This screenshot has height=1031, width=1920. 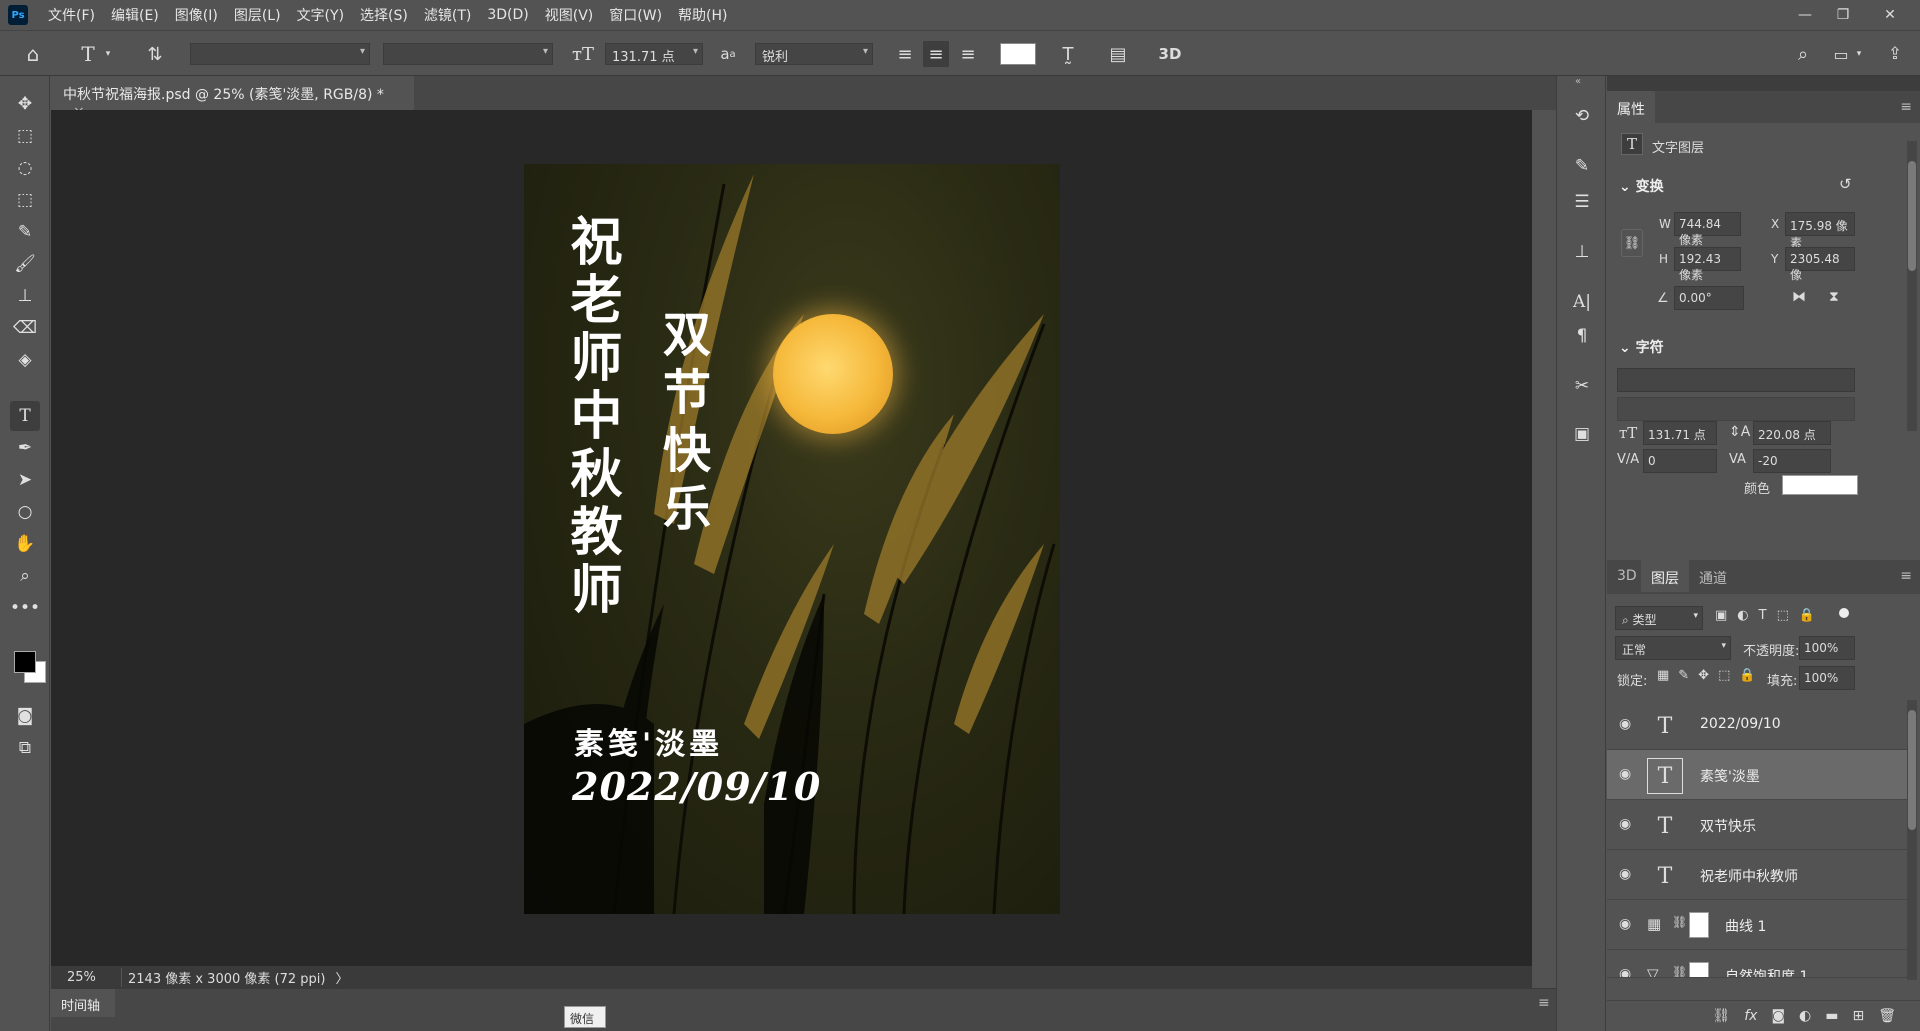 I want to click on share-icon: ⇪, so click(x=1895, y=54).